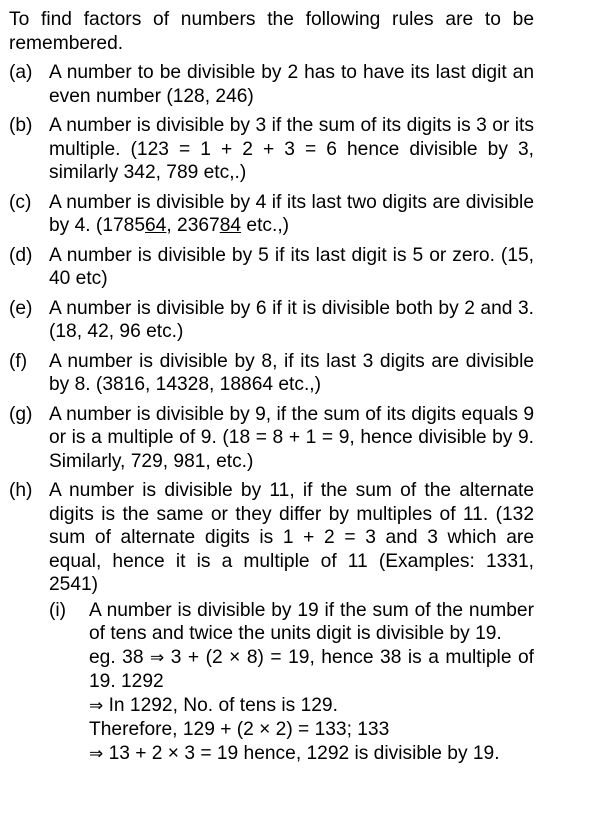  What do you see at coordinates (193, 225) in the screenshot?
I see `rule-text-part: , 2367` at bounding box center [193, 225].